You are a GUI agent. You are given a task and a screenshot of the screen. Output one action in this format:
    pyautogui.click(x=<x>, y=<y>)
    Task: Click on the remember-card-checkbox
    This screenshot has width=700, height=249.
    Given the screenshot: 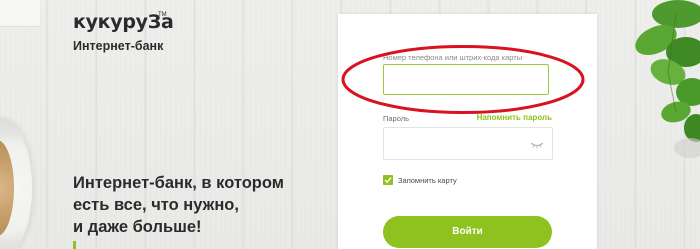 What is the action you would take?
    pyautogui.click(x=388, y=180)
    